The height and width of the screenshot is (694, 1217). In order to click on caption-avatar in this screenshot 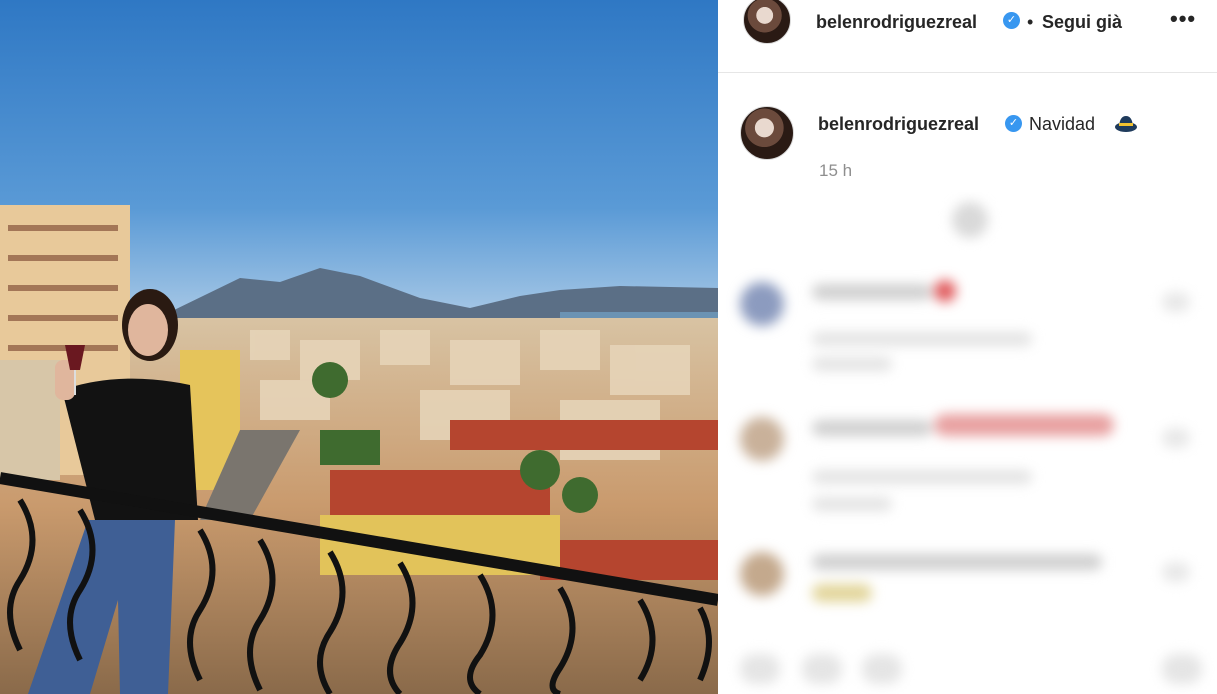, I will do `click(767, 133)`.